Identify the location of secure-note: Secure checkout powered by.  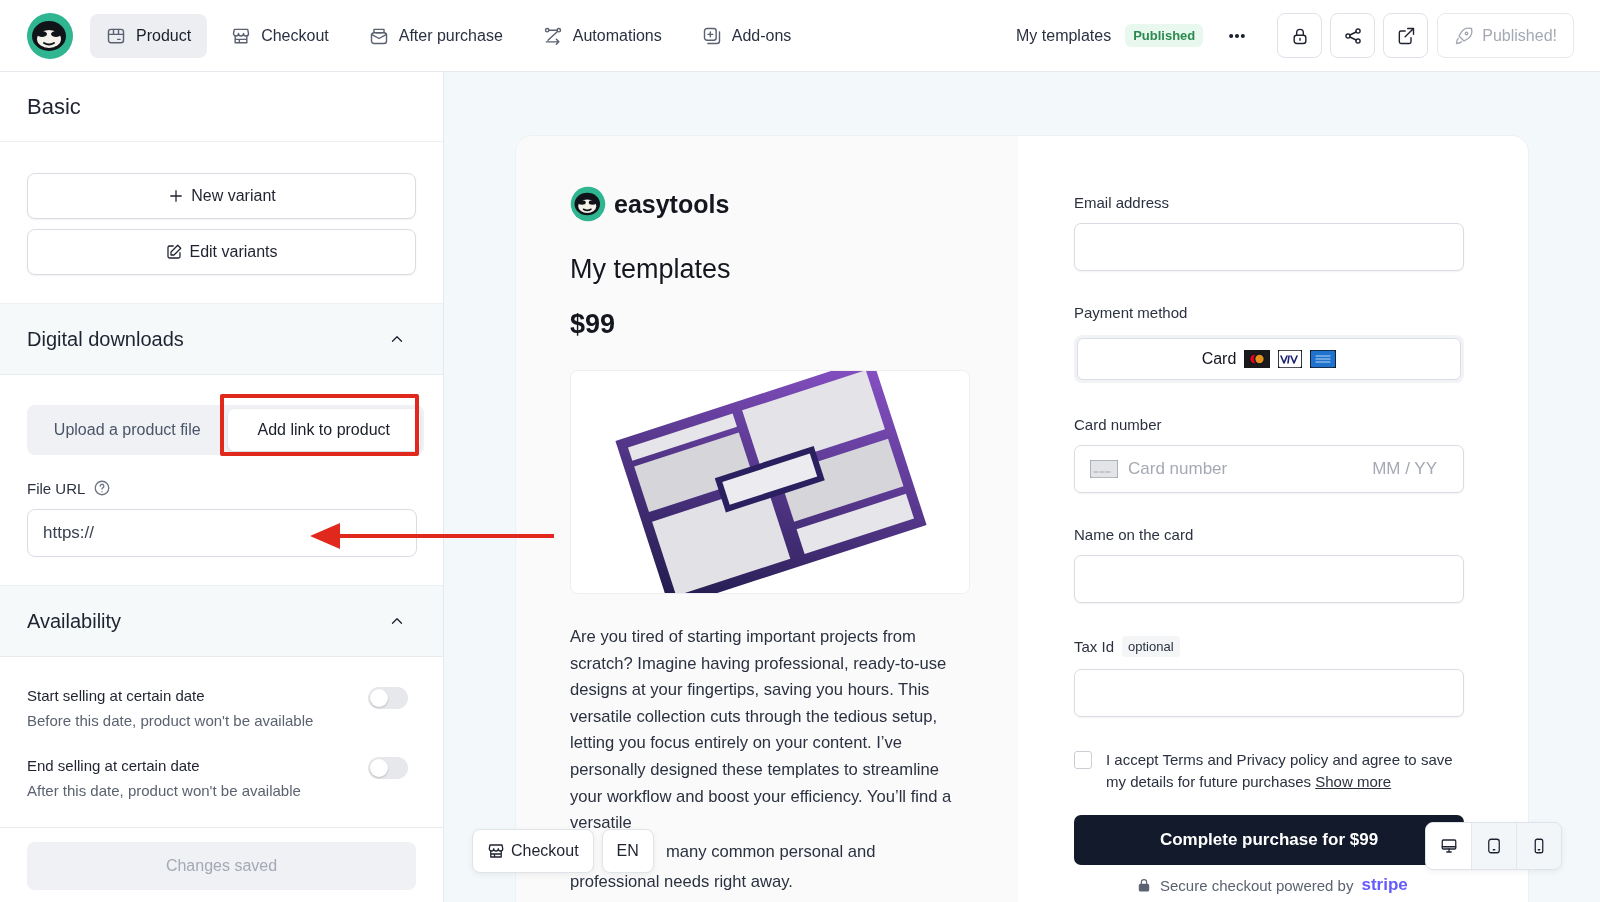
(1257, 885).